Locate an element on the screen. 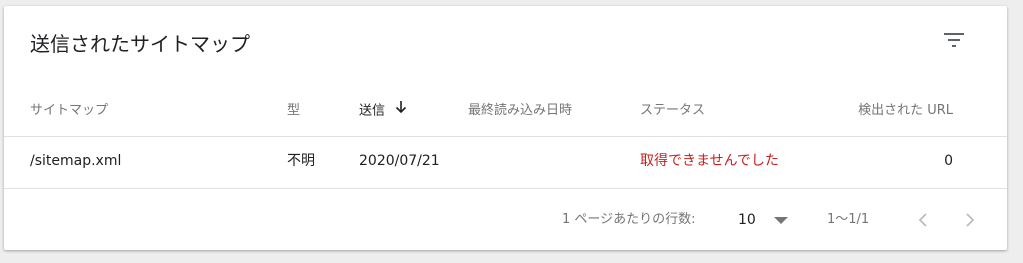 Image resolution: width=1023 pixels, height=263 pixels. column-header-label: 送信 is located at coordinates (372, 111).